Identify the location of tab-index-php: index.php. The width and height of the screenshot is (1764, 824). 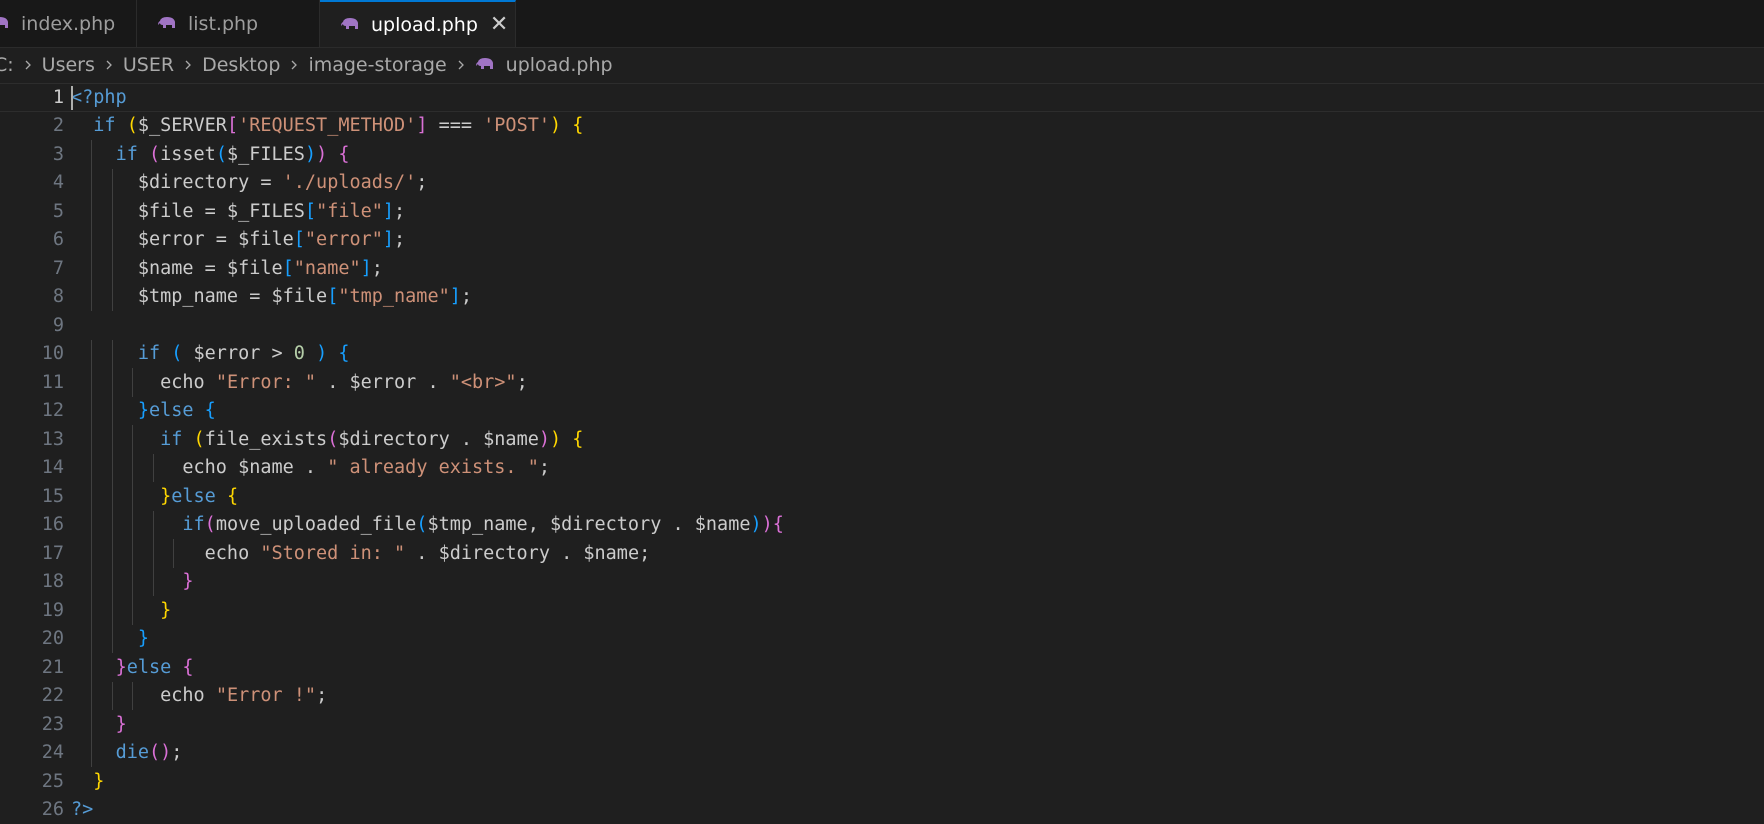
(68, 23).